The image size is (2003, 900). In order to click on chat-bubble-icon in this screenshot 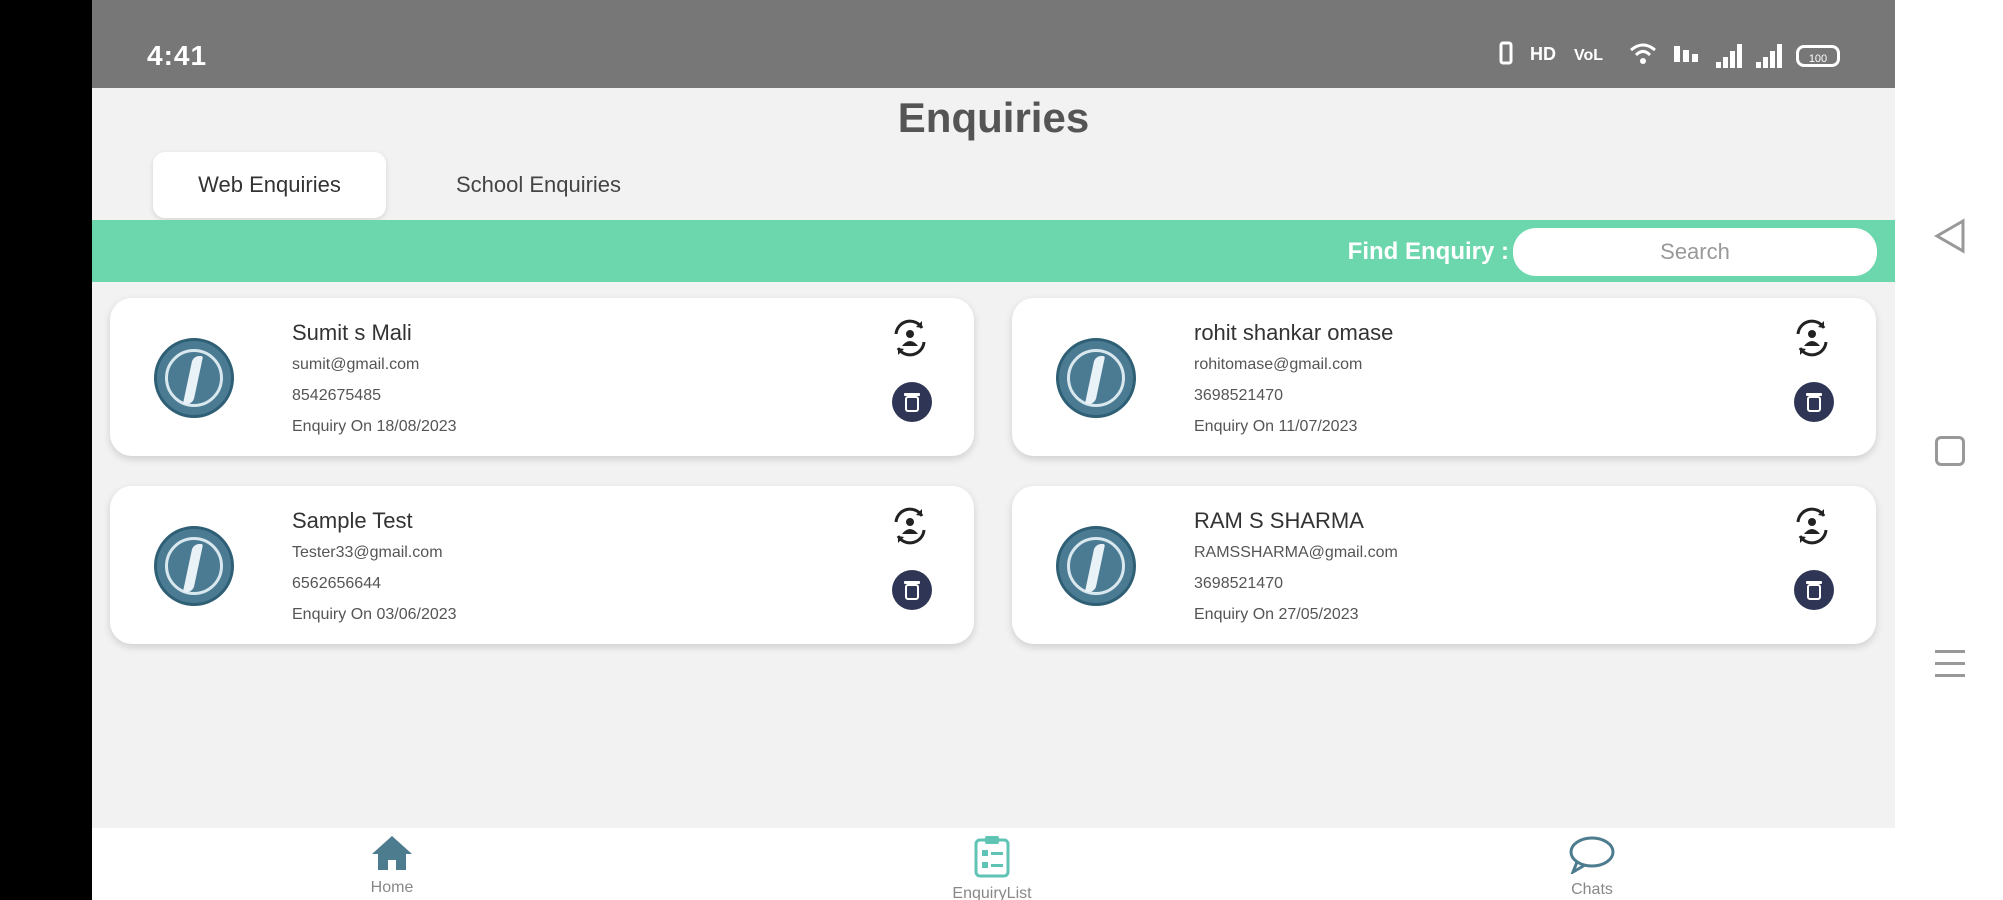, I will do `click(1592, 856)`.